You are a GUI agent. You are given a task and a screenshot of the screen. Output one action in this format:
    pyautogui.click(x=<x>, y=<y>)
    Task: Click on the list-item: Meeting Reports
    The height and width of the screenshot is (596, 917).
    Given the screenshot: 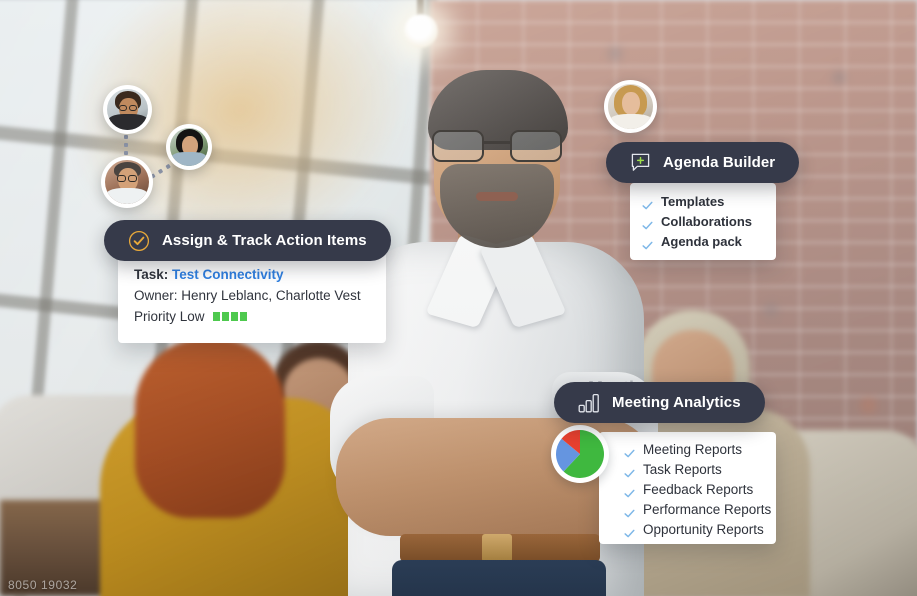 What is the action you would take?
    pyautogui.click(x=700, y=450)
    